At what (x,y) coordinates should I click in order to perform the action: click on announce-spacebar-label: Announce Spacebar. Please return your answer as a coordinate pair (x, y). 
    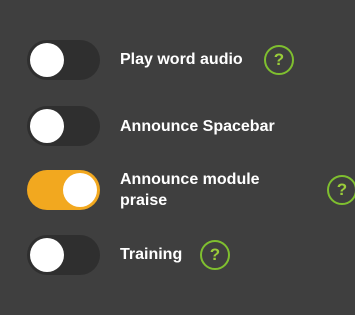
    Looking at the image, I should click on (197, 126).